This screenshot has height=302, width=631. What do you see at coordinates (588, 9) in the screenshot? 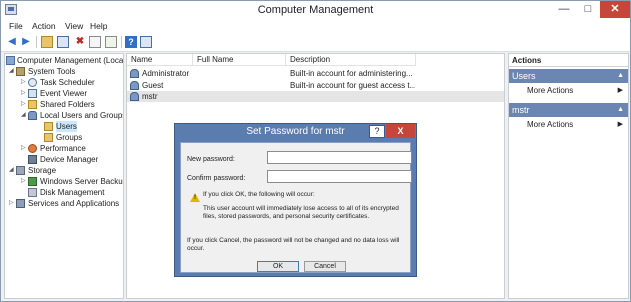
I see `maximize-button: □` at bounding box center [588, 9].